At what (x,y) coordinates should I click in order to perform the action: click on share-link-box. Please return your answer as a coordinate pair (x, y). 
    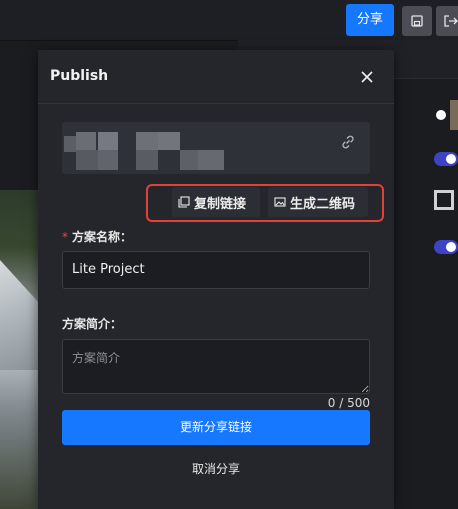
    Looking at the image, I should click on (216, 148).